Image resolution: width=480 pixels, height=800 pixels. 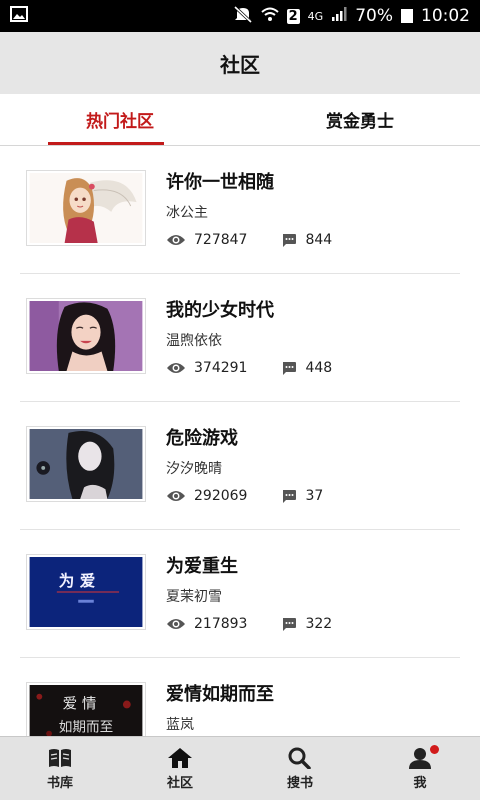 I want to click on view-count: 374291, so click(x=221, y=368).